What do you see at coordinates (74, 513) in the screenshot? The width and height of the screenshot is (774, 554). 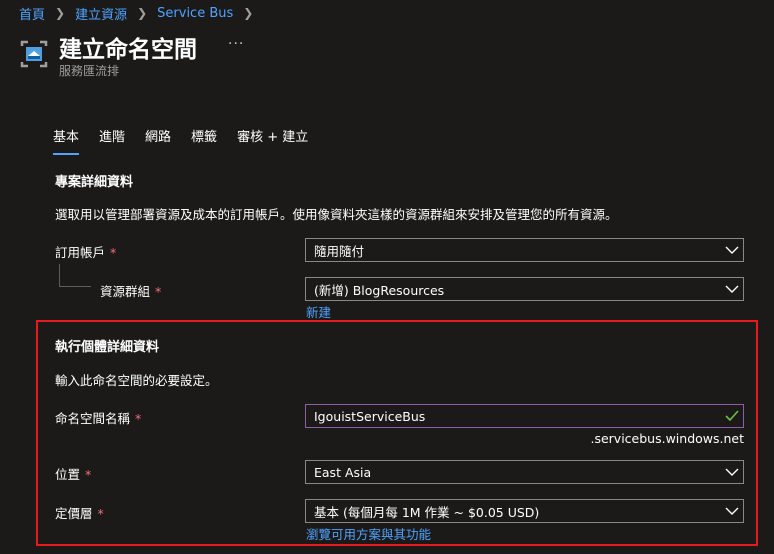 I see `pricing-tier-label-text: 定價層` at bounding box center [74, 513].